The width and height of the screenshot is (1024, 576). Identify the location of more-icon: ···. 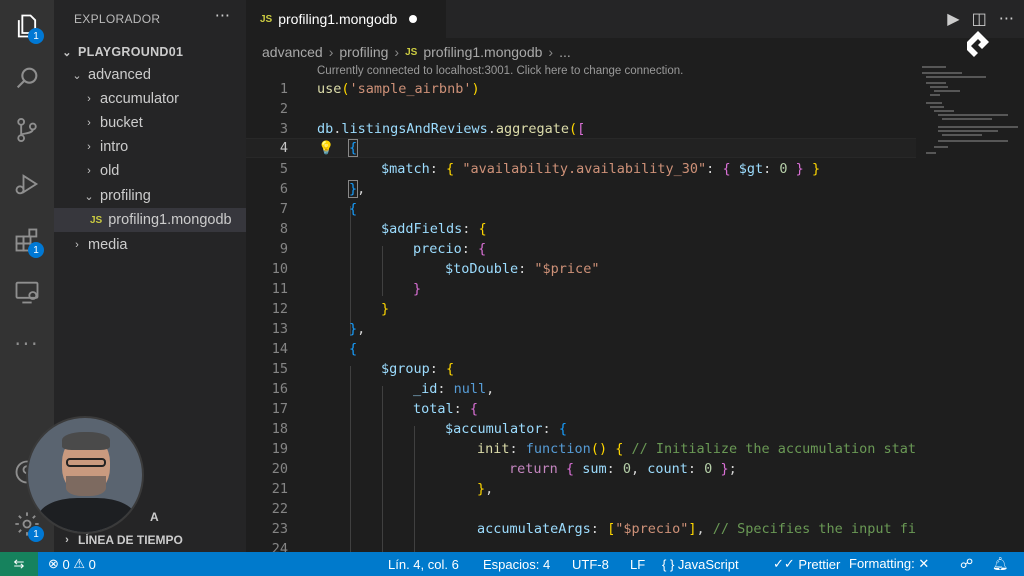
(27, 344).